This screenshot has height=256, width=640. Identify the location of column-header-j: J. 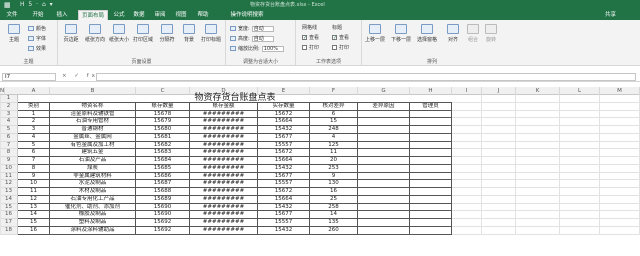
(499, 91).